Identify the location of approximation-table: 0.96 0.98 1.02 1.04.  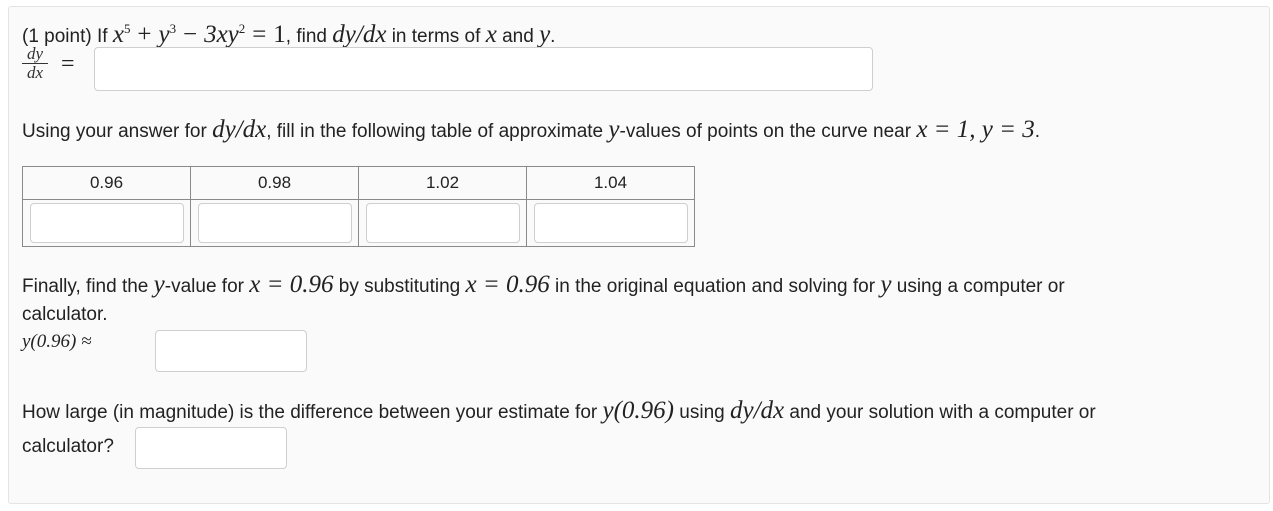
(358, 206).